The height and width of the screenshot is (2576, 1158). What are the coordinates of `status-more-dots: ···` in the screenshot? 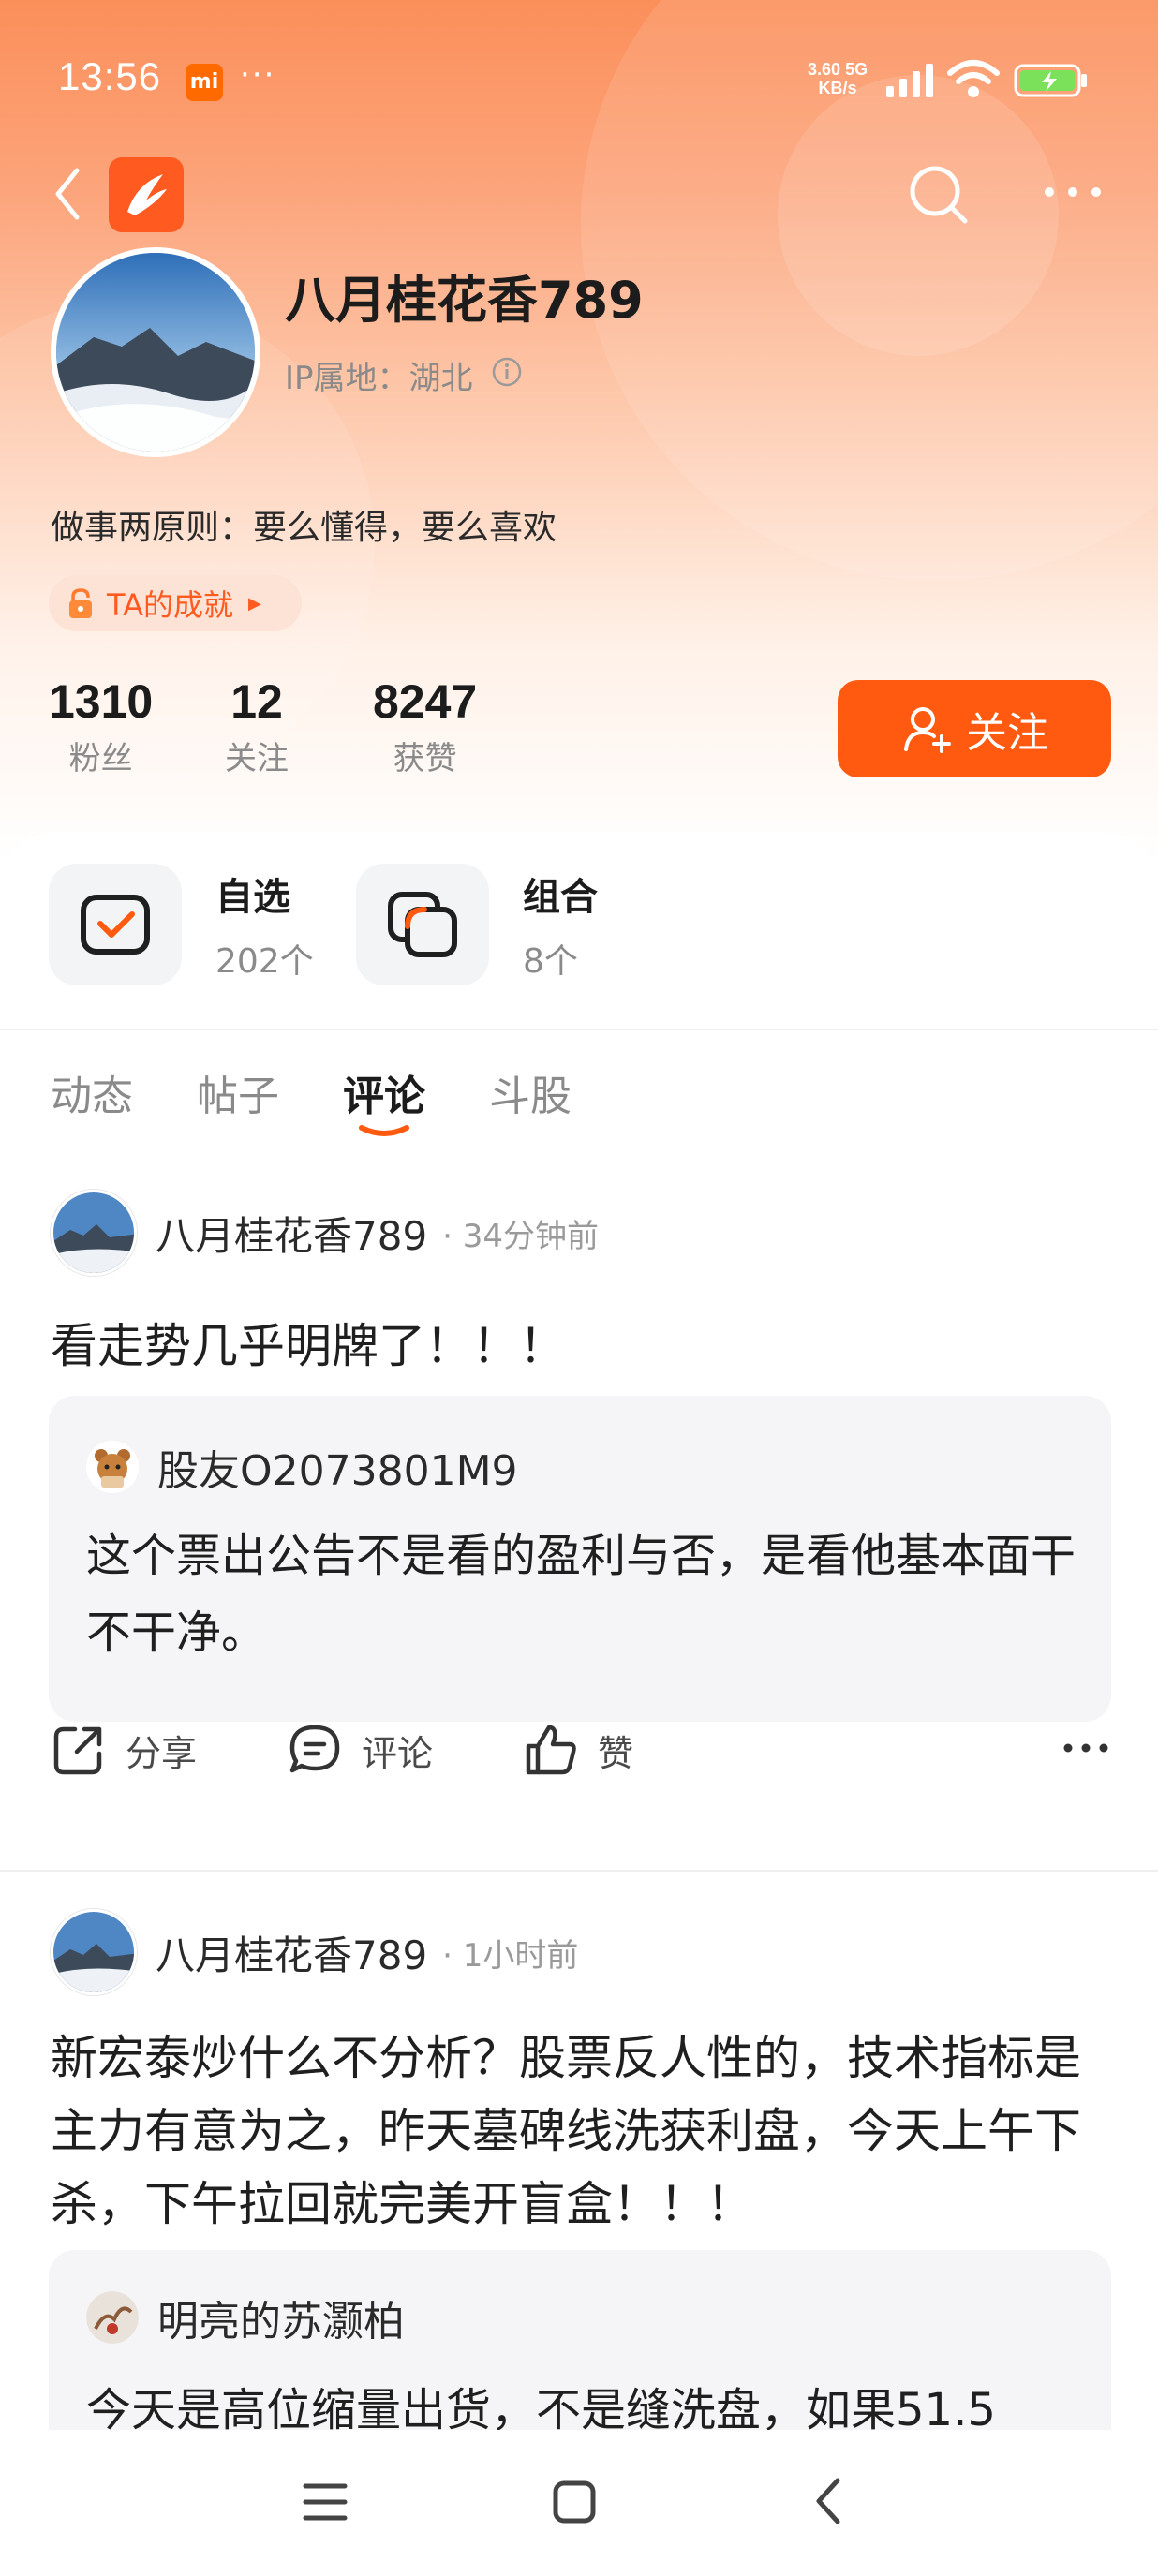 It's located at (258, 75).